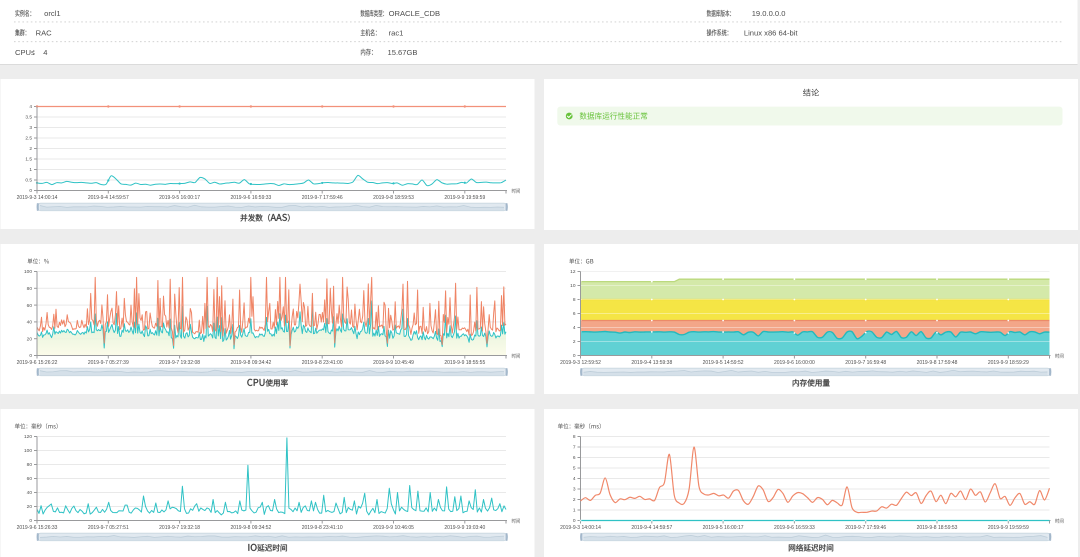 This screenshot has height=557, width=1080. What do you see at coordinates (573, 286) in the screenshot?
I see `svg-text: 10` at bounding box center [573, 286].